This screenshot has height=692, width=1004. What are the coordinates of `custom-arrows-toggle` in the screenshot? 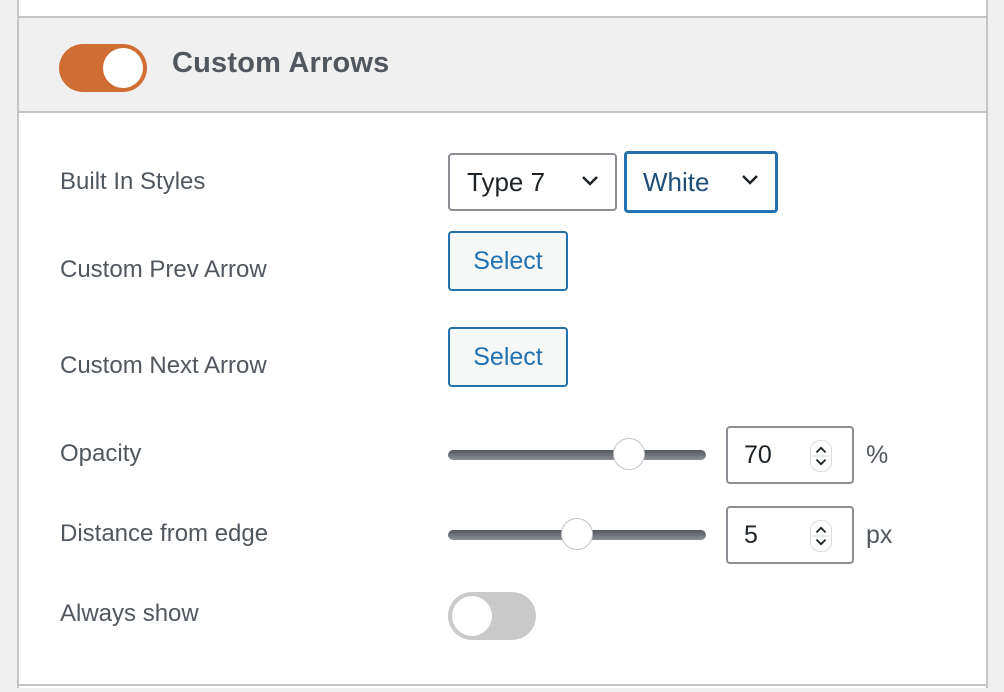 It's located at (103, 68).